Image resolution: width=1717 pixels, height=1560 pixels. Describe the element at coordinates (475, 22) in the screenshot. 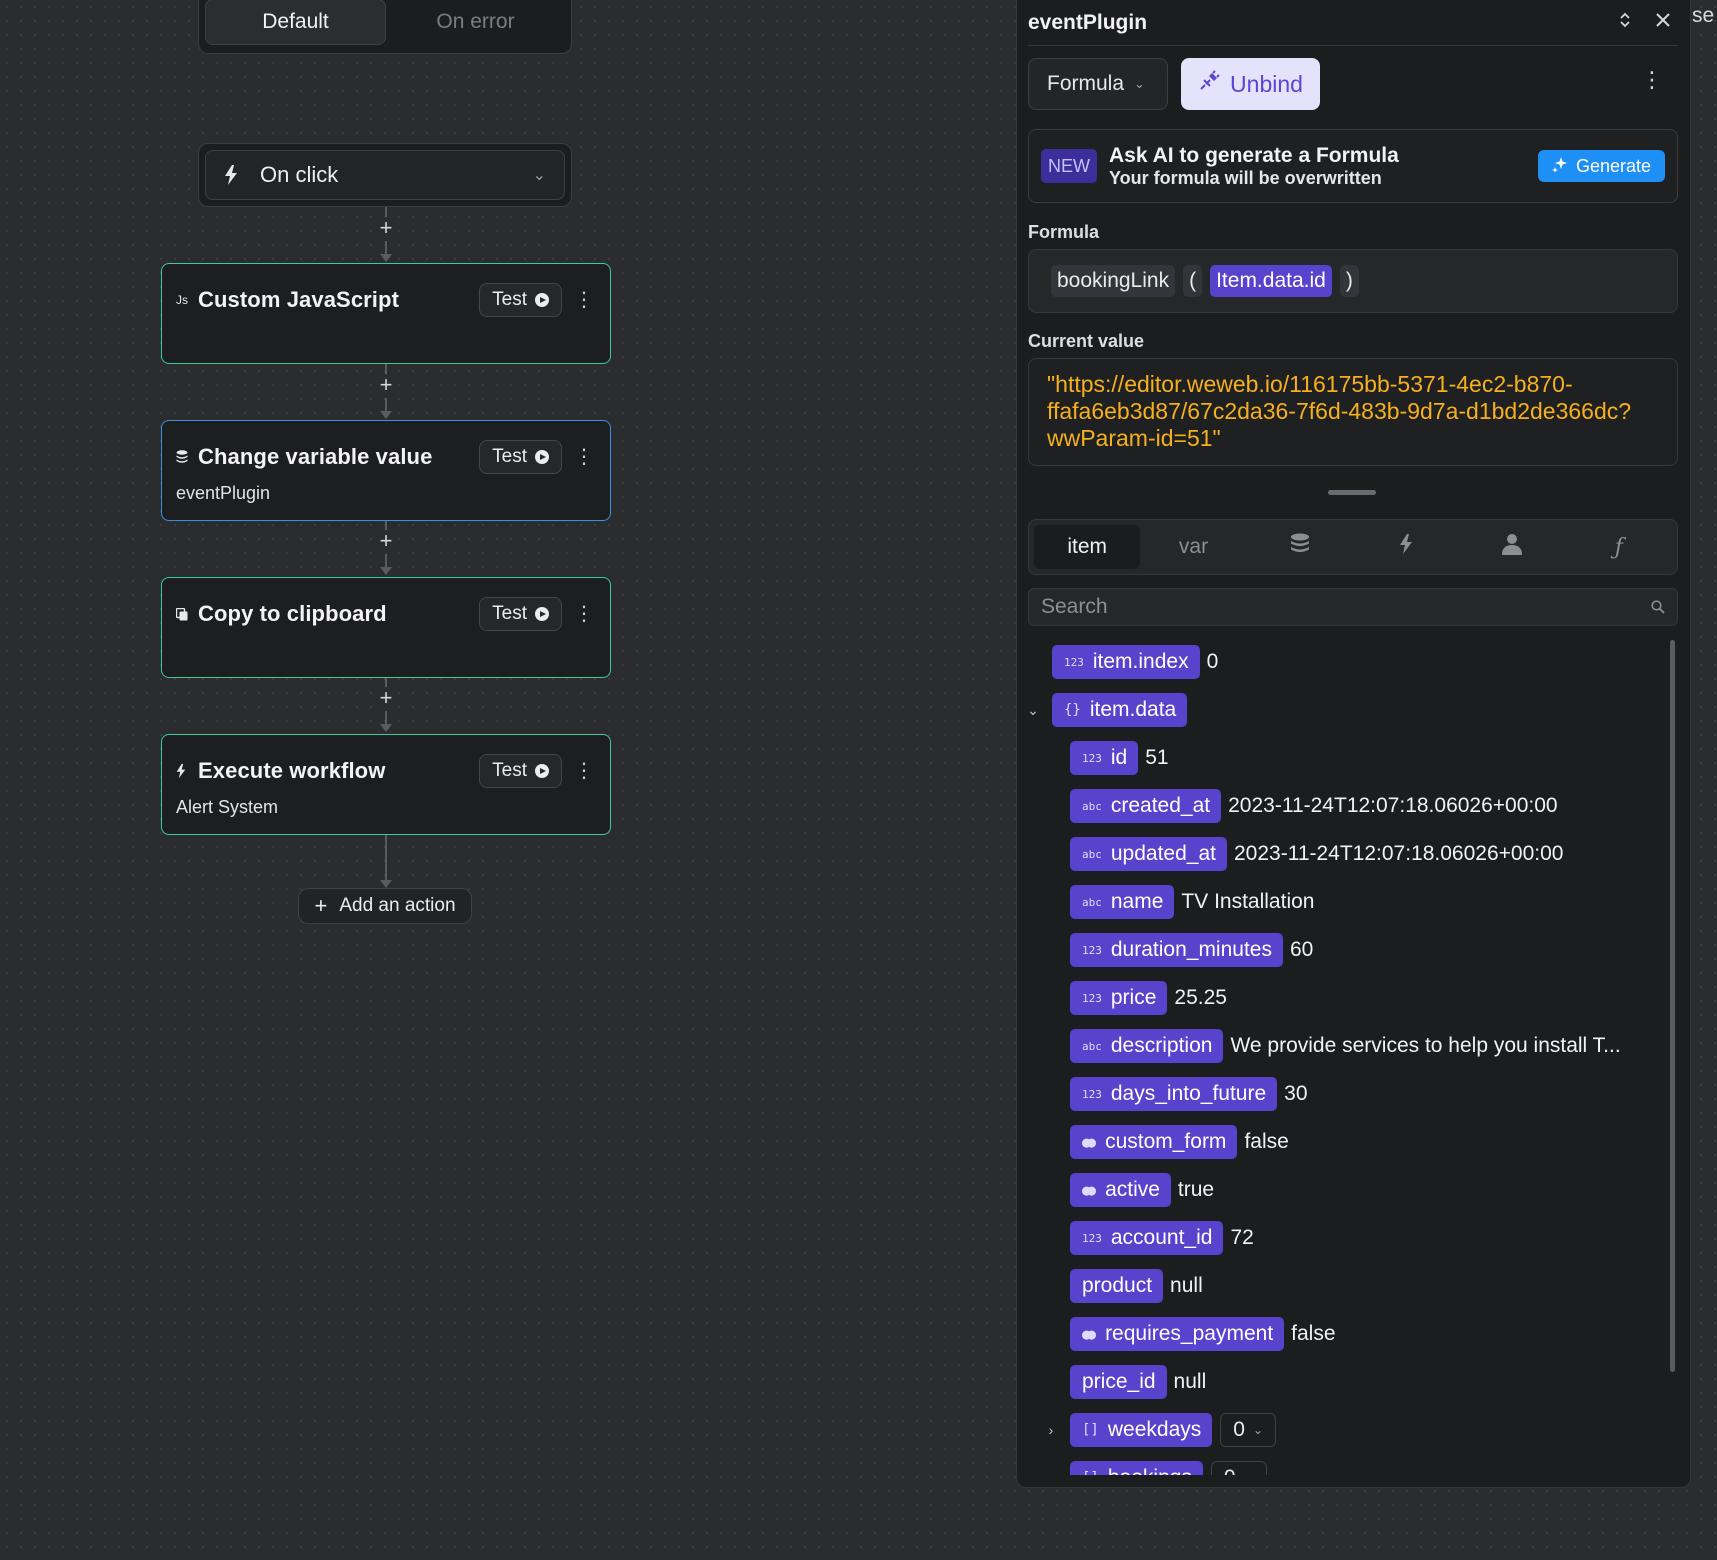

I see `tab-on-error: On error` at that location.